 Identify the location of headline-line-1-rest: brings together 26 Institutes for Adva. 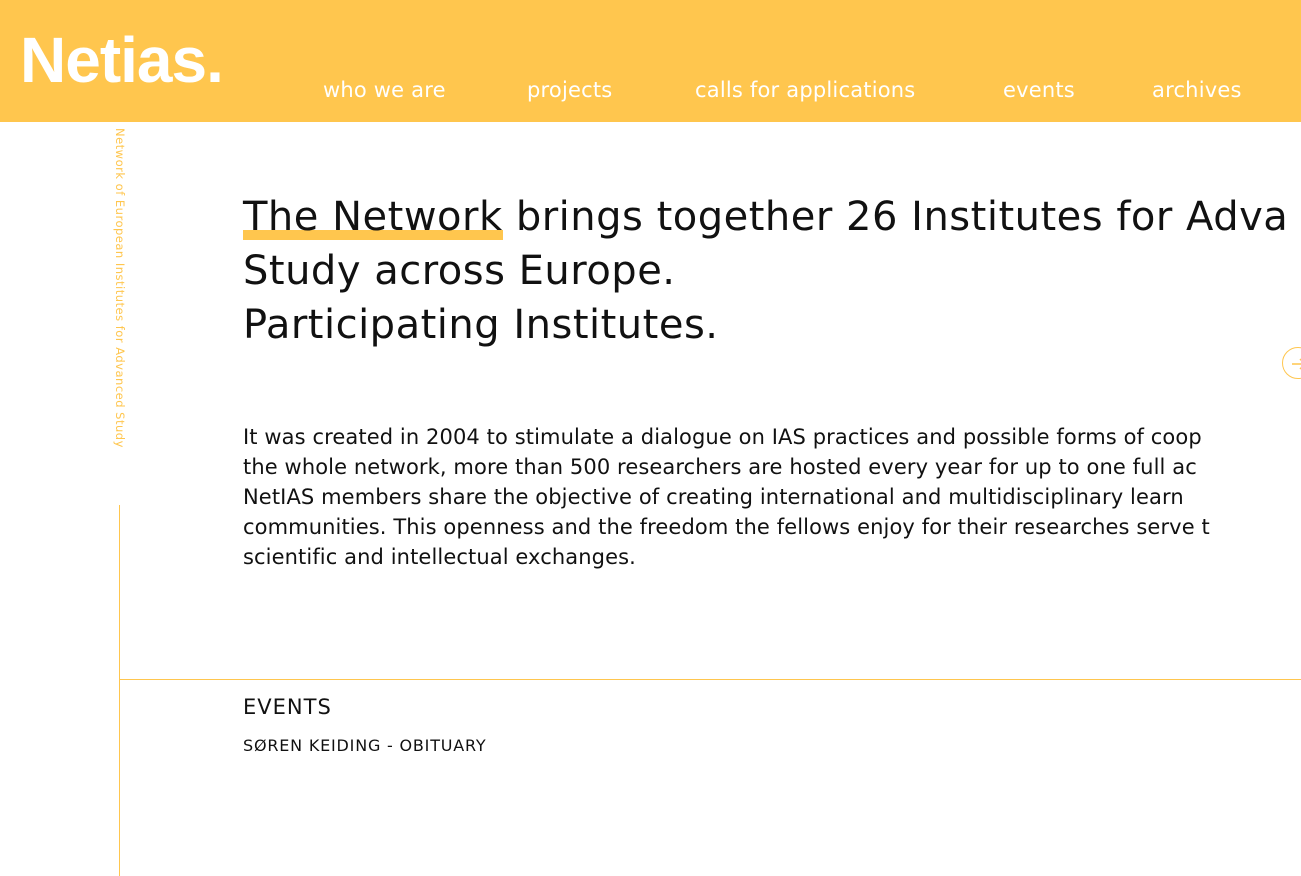
(895, 217).